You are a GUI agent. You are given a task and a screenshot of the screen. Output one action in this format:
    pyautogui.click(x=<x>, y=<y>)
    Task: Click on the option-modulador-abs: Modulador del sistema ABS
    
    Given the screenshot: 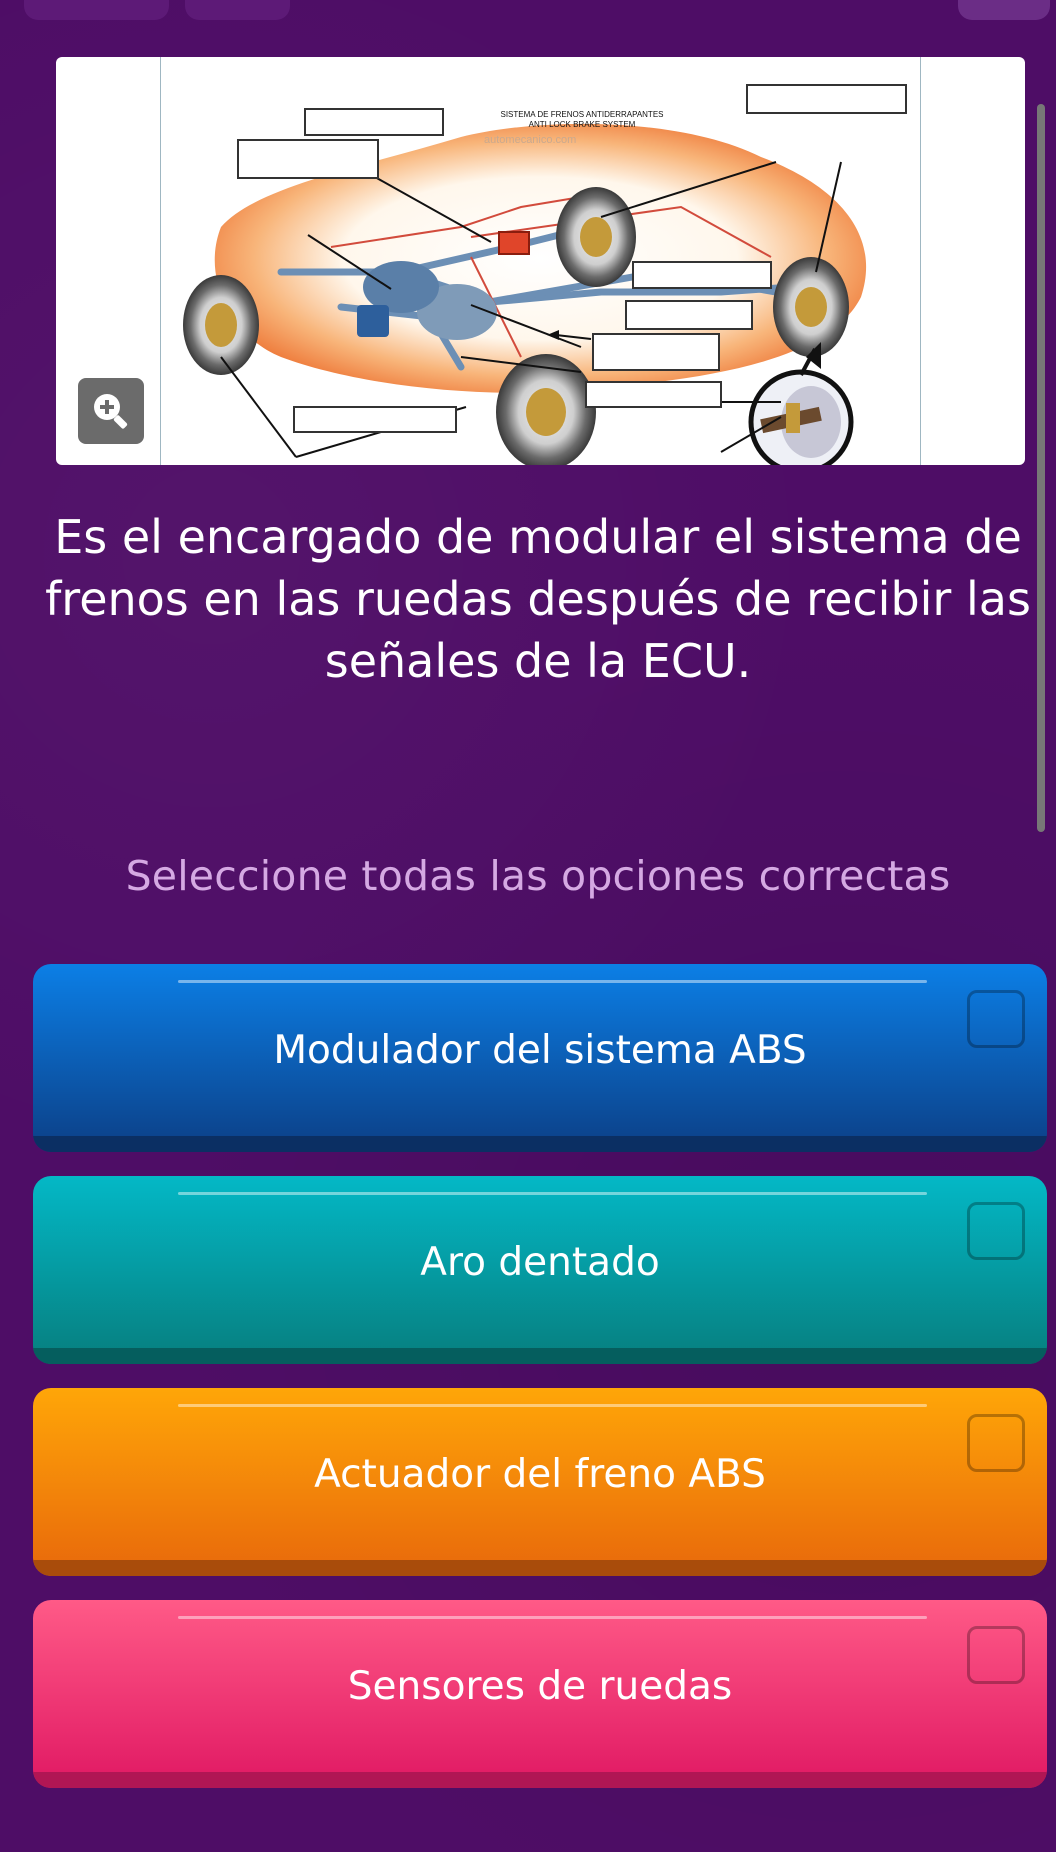 What is the action you would take?
    pyautogui.click(x=540, y=1058)
    